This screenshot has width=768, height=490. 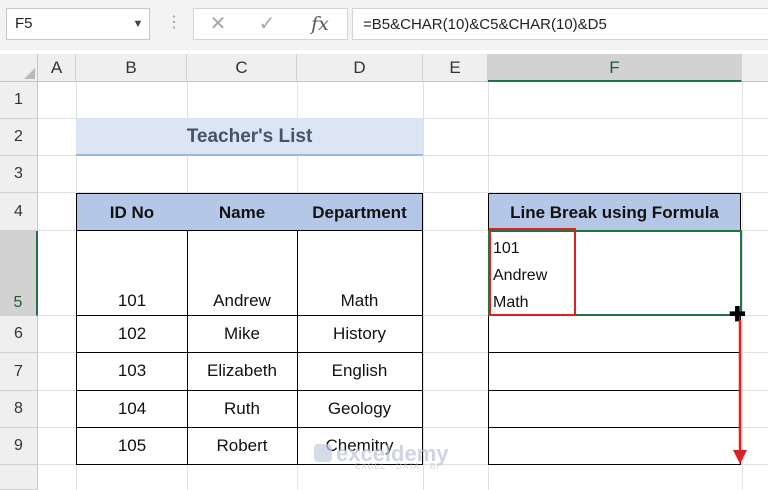 What do you see at coordinates (57, 68) in the screenshot?
I see `column-header-a: A` at bounding box center [57, 68].